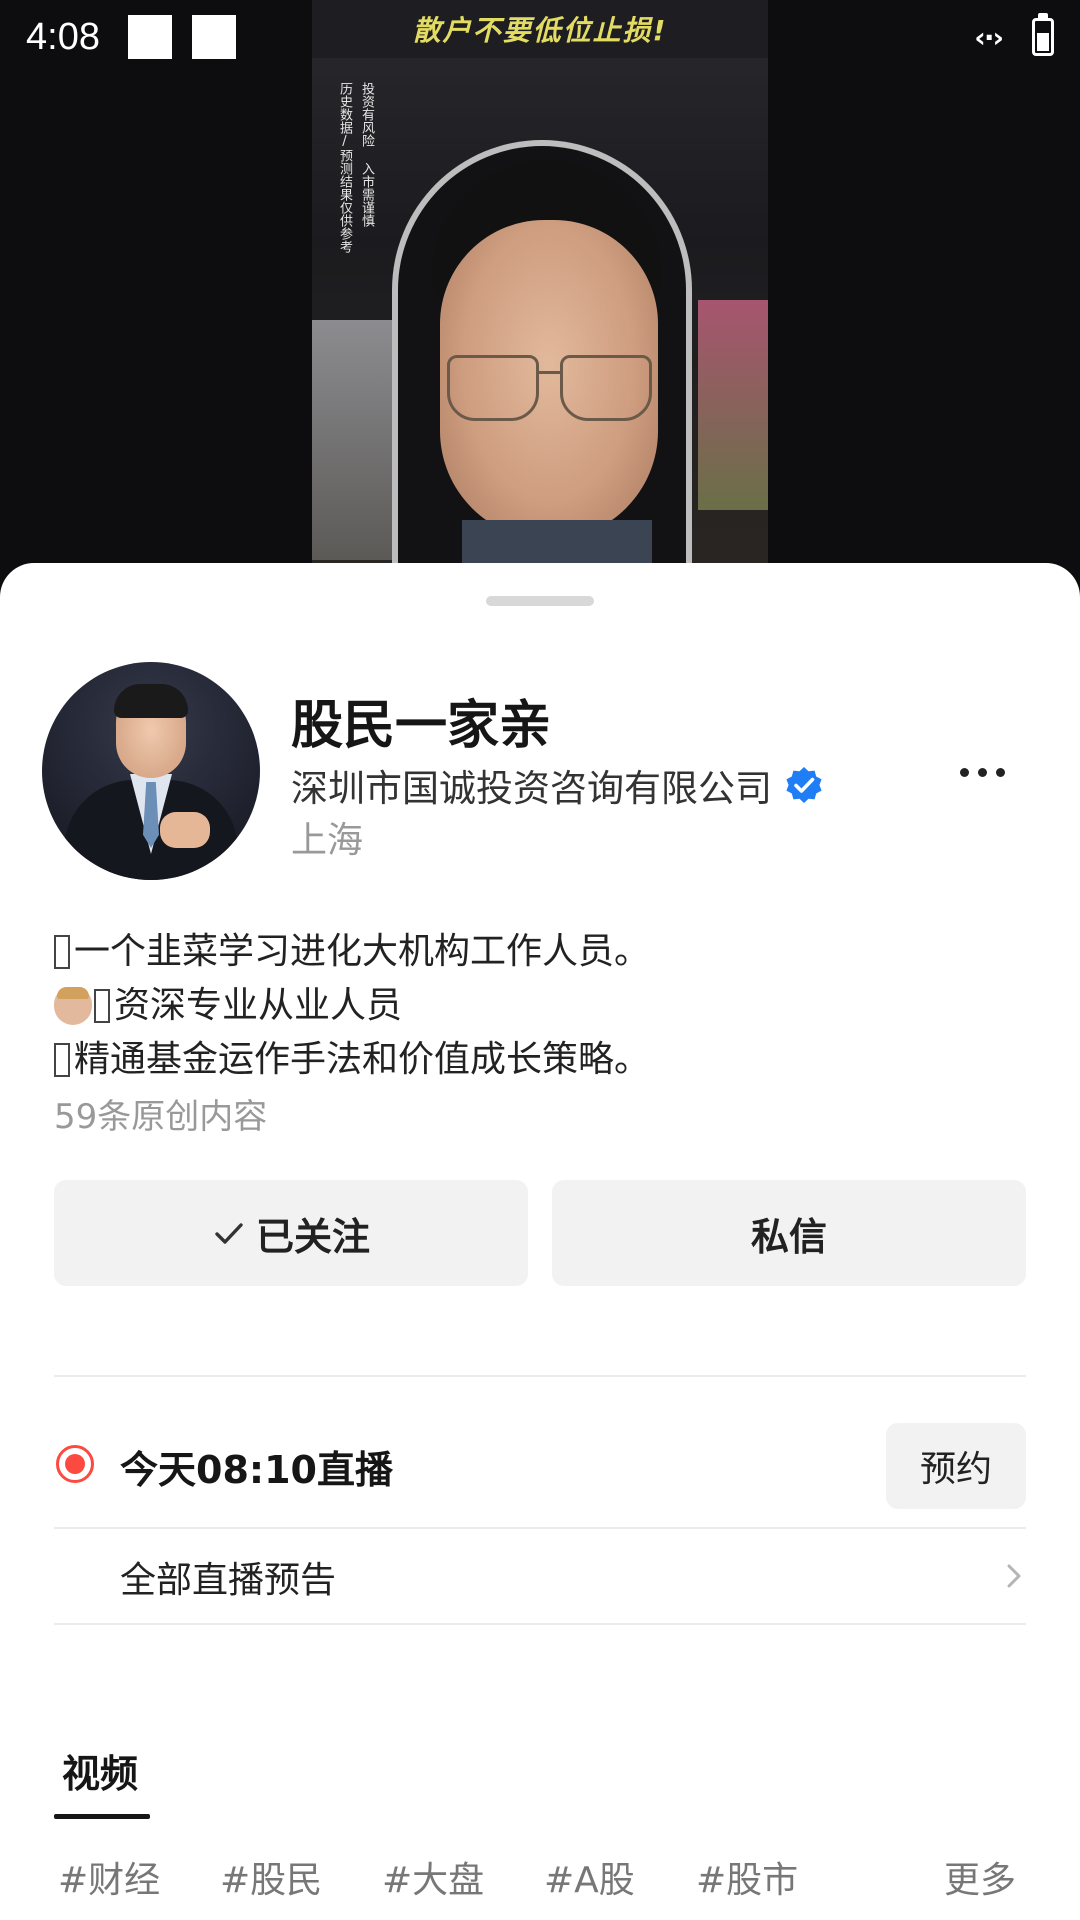  Describe the element at coordinates (362, 951) in the screenshot. I see `bio-line-text: 一个韭菜学习进化大机构工作人员。` at that location.